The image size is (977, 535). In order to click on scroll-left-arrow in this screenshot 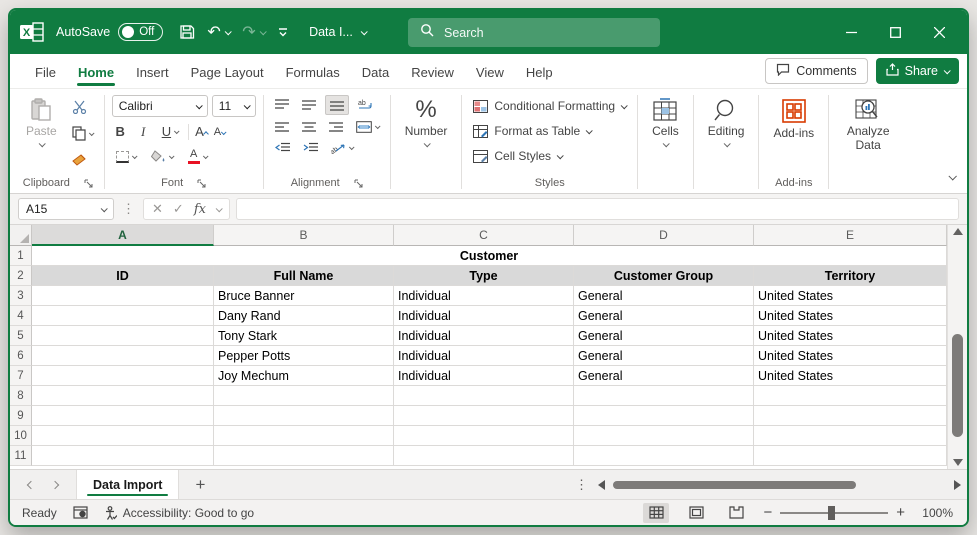, I will do `click(601, 484)`.